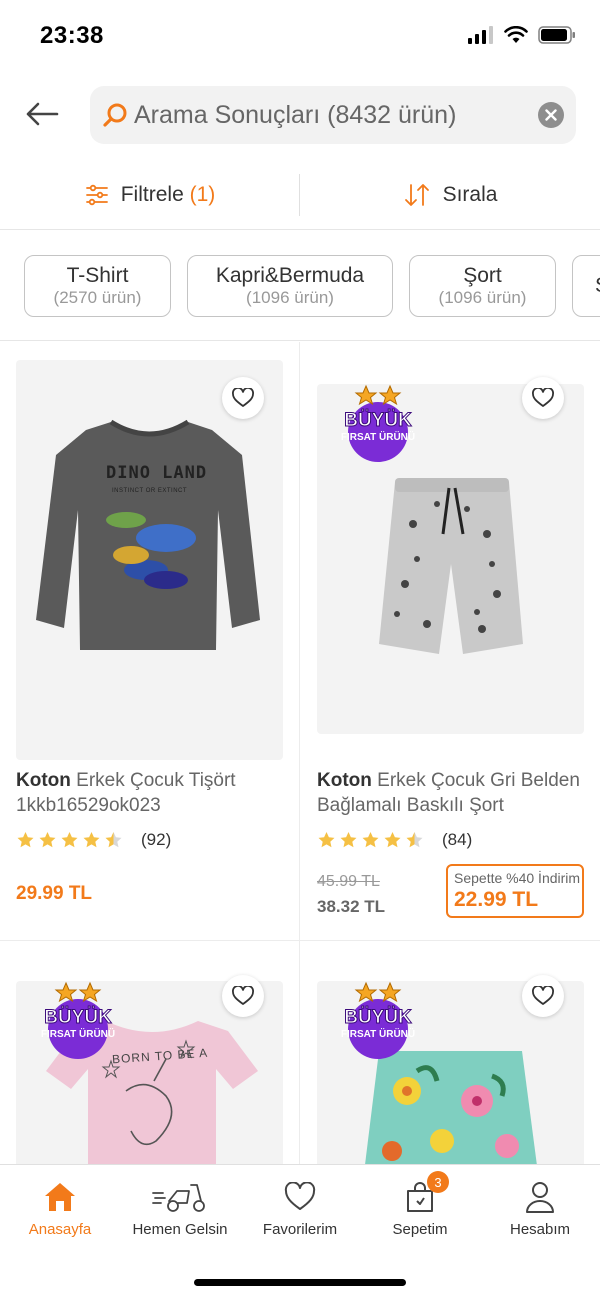 Image resolution: width=600 pixels, height=1298 pixels. I want to click on back-arrow-icon, so click(42, 114).